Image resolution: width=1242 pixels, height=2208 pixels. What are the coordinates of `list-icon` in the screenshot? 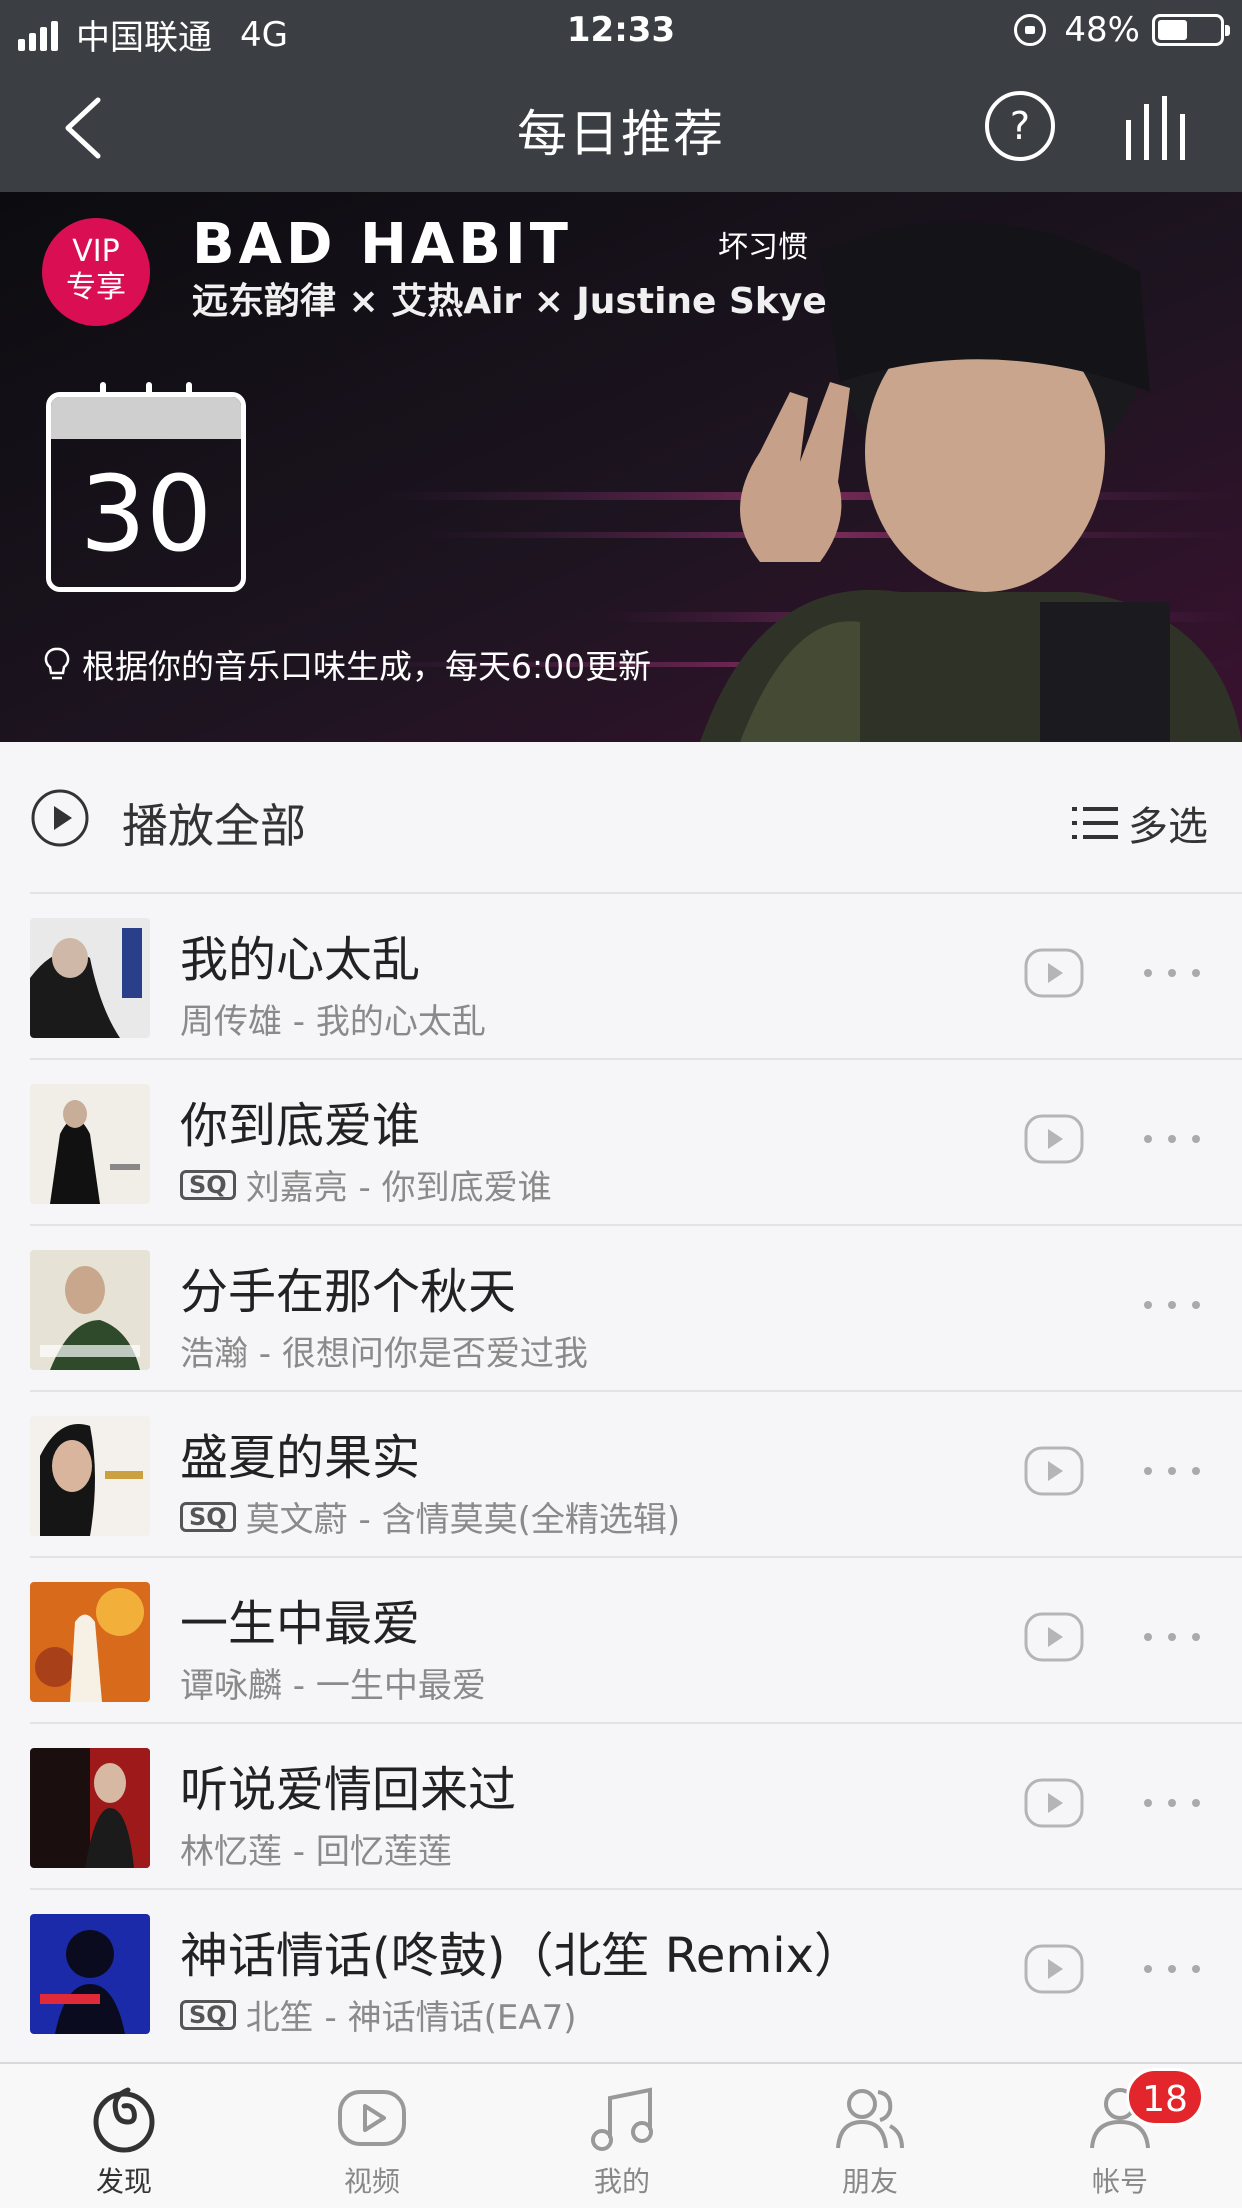 It's located at (1095, 823).